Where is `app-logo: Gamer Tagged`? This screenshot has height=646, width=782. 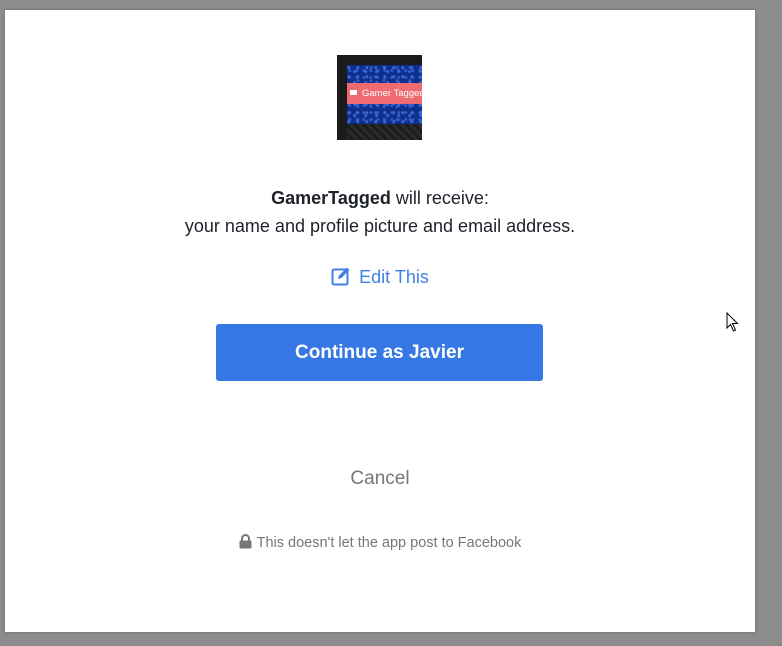
app-logo: Gamer Tagged is located at coordinates (379, 97).